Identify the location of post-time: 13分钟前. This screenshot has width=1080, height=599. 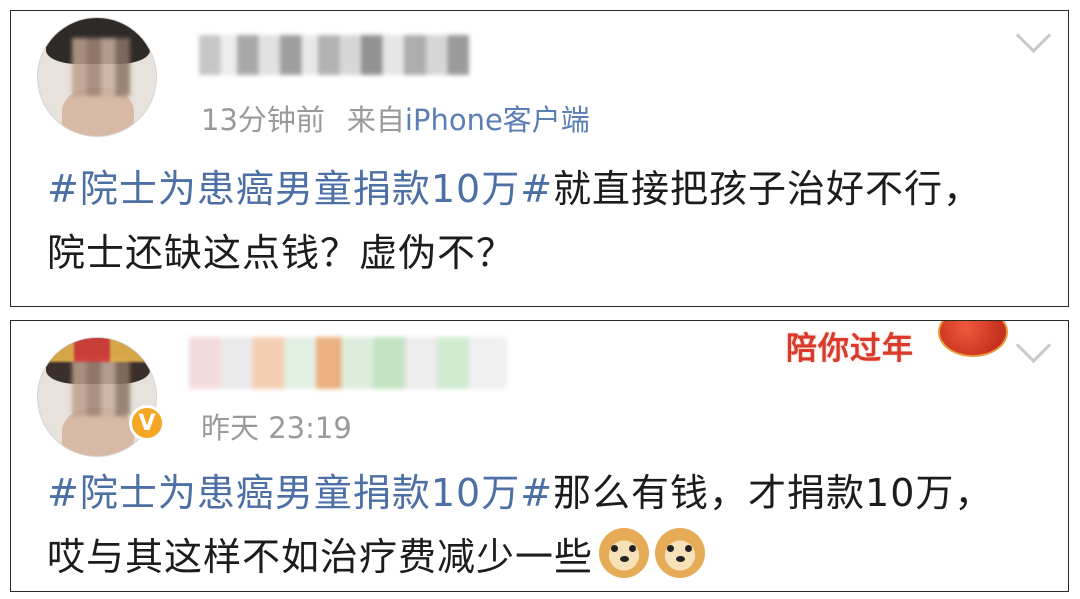
(263, 120).